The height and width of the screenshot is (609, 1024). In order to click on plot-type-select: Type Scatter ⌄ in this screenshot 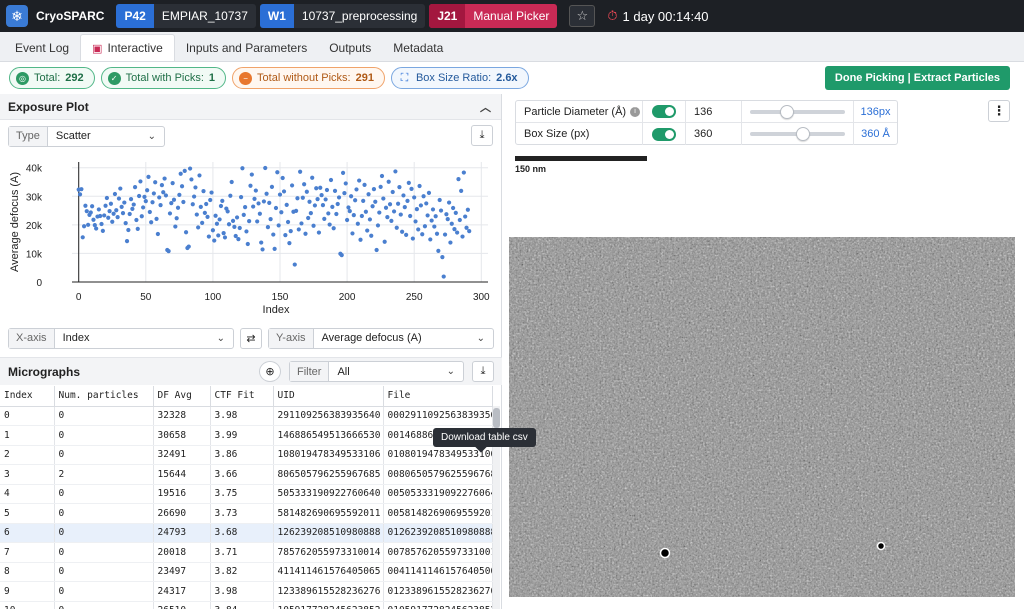, I will do `click(86, 136)`.